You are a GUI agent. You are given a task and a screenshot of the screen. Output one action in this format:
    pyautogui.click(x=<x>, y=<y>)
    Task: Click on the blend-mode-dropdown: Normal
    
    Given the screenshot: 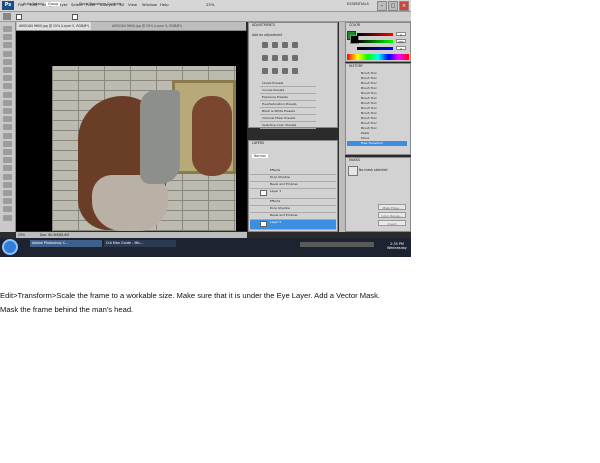 What is the action you would take?
    pyautogui.click(x=260, y=156)
    